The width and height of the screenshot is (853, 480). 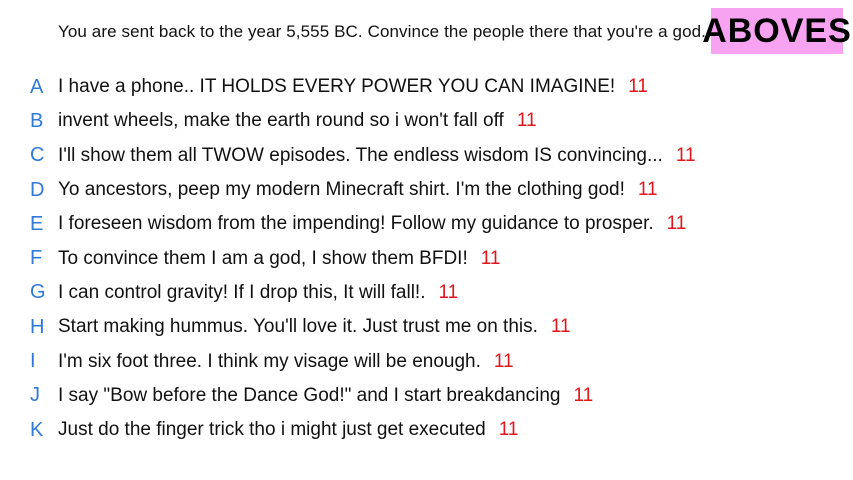 I want to click on response-letter: D, so click(x=37, y=189).